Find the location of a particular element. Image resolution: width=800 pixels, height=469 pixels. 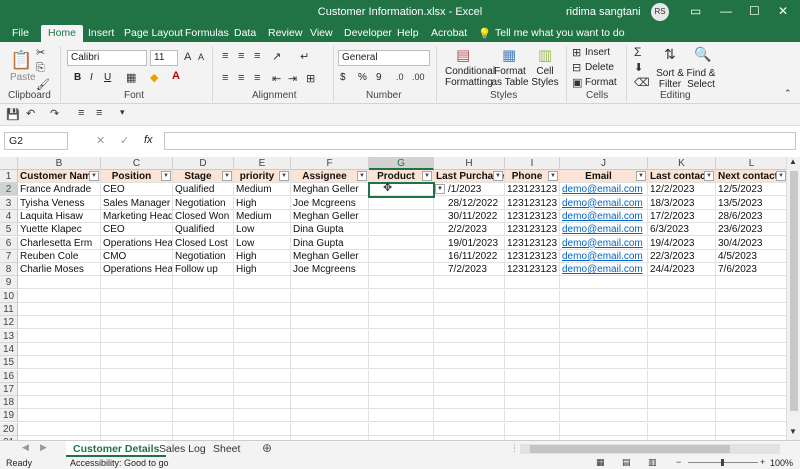

table-header-cell: Customer Name ▼ is located at coordinates (59, 176).